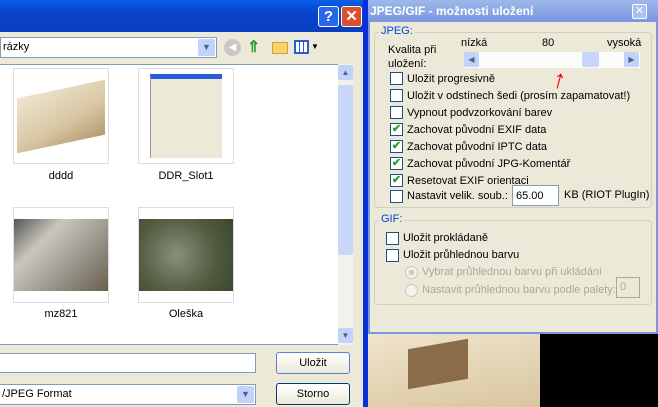 Image resolution: width=658 pixels, height=407 pixels. What do you see at coordinates (280, 48) in the screenshot?
I see `new-folder-icon` at bounding box center [280, 48].